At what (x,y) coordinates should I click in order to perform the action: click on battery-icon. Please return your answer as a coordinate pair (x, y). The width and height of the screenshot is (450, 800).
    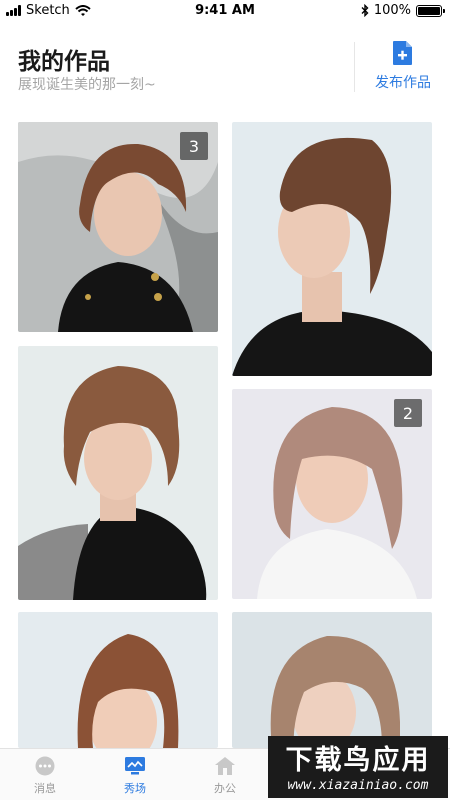
    Looking at the image, I should click on (430, 10).